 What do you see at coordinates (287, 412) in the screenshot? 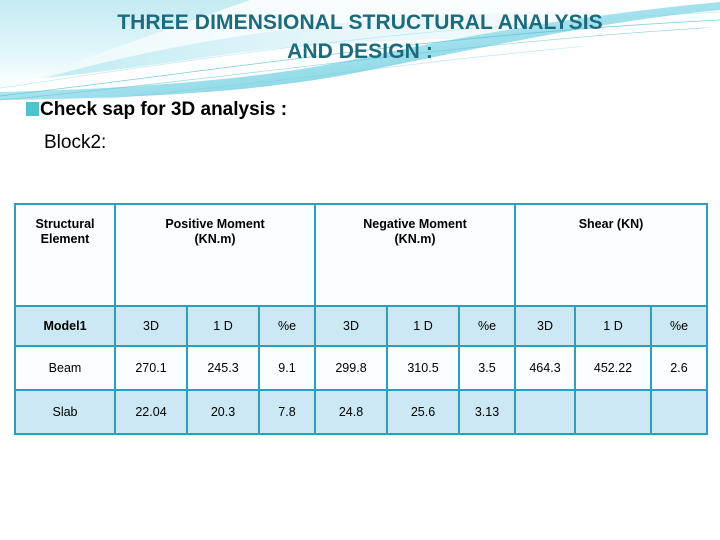
I see `row-slab-pos-pct: 7.8` at bounding box center [287, 412].